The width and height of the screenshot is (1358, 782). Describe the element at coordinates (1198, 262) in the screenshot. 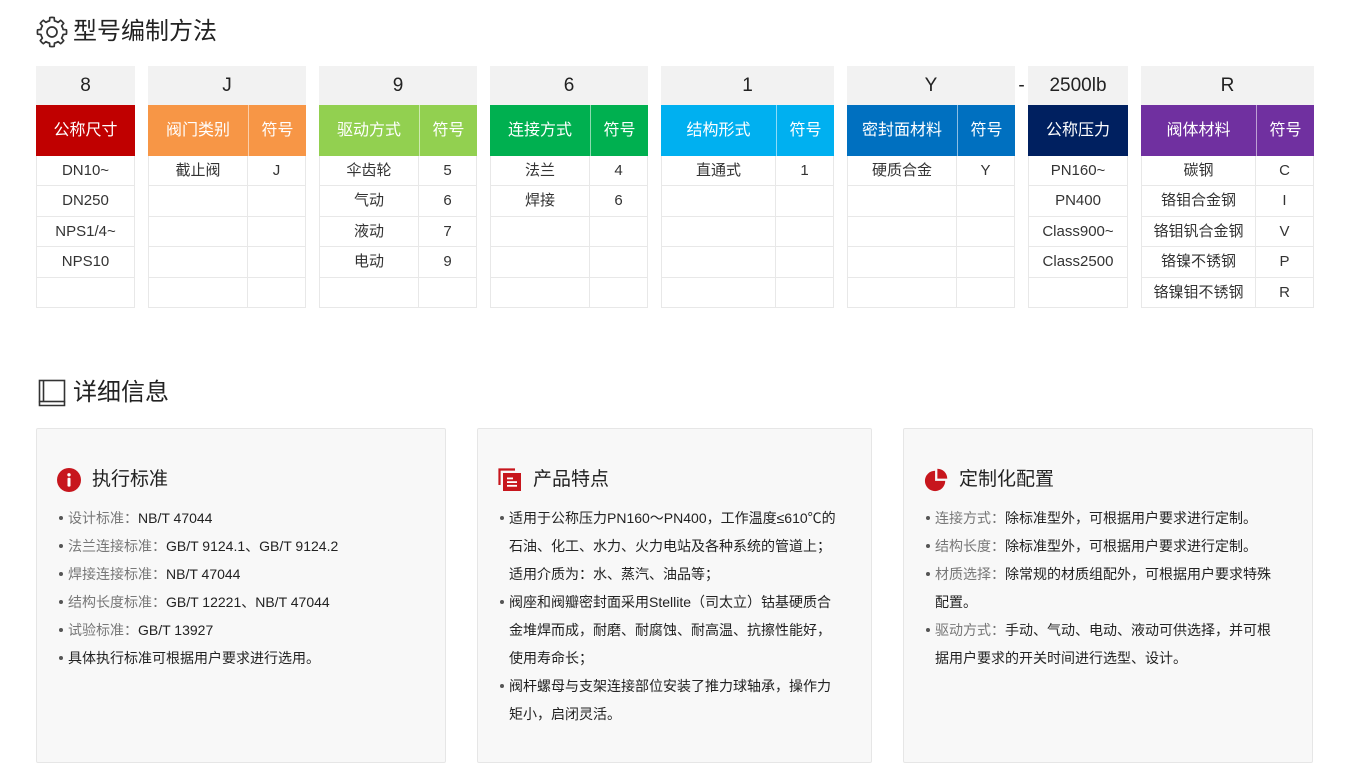

I see `table-cell: 铬镍不锈钢` at that location.